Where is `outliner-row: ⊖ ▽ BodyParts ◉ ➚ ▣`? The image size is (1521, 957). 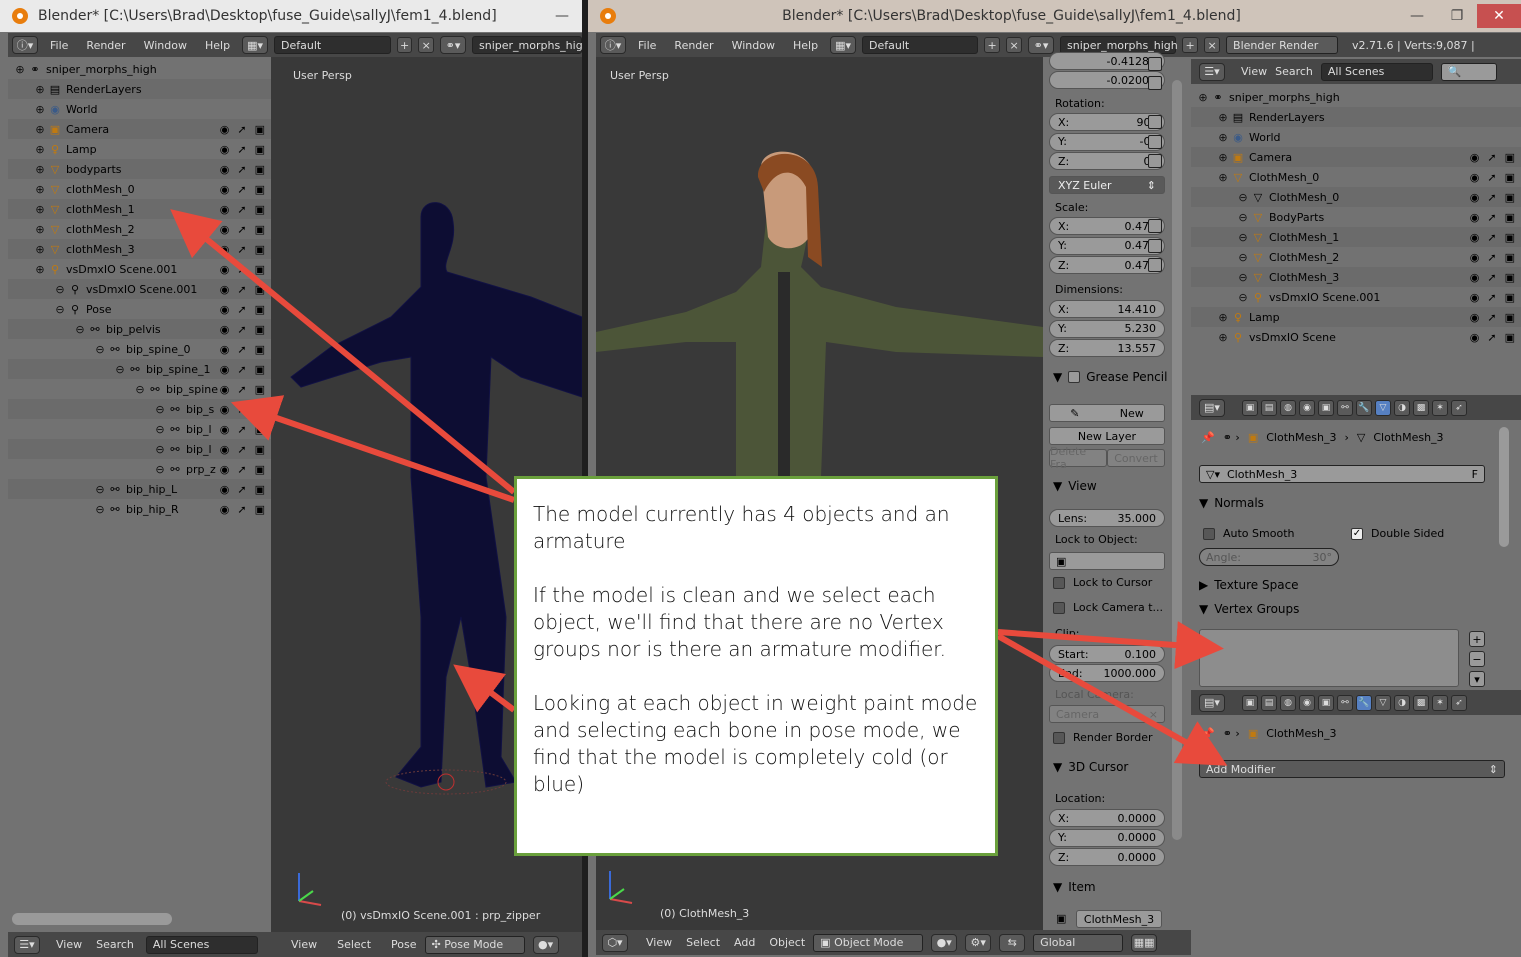 outliner-row: ⊖ ▽ BodyParts ◉ ➚ ▣ is located at coordinates (1356, 217).